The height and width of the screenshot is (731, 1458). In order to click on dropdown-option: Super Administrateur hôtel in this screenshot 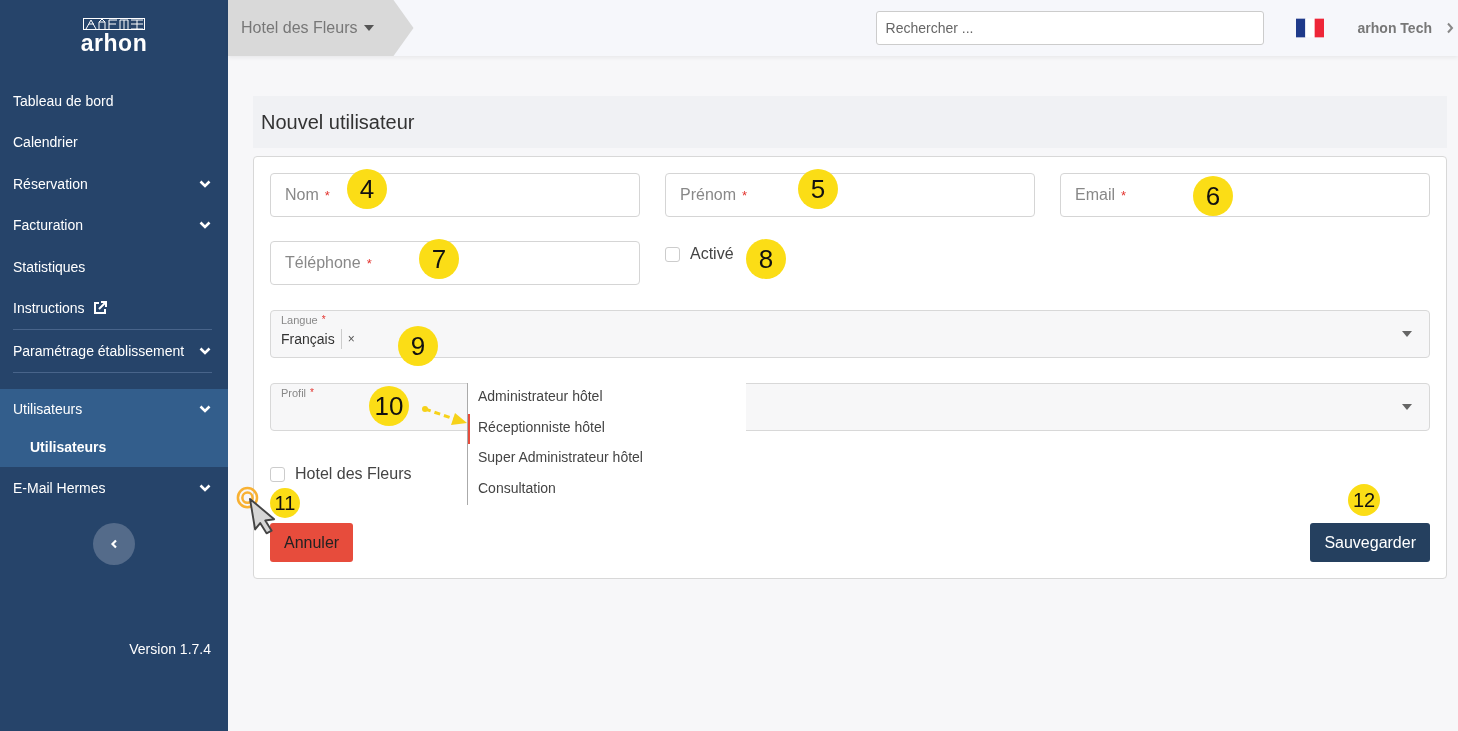, I will do `click(607, 459)`.